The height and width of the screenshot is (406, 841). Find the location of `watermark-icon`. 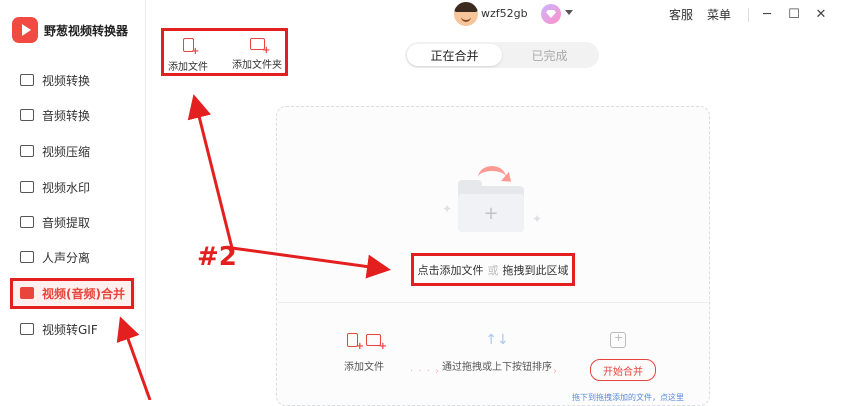

watermark-icon is located at coordinates (27, 187).